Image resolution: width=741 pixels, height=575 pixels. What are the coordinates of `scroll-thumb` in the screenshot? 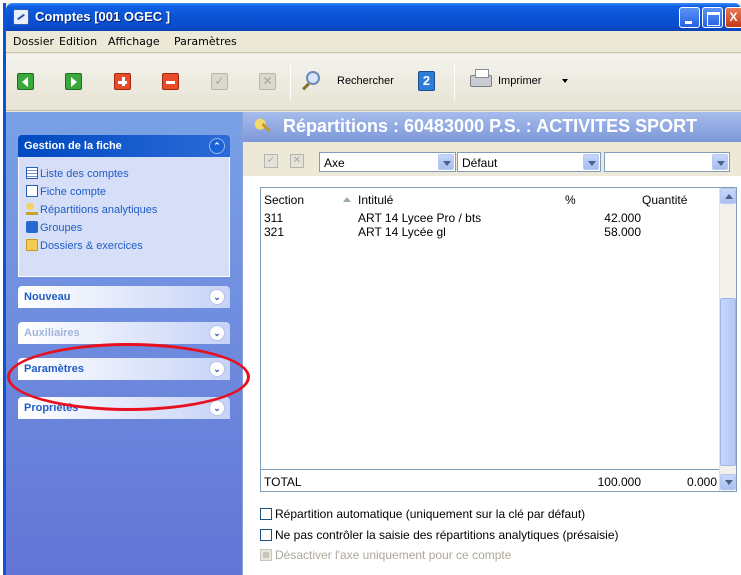 It's located at (728, 382).